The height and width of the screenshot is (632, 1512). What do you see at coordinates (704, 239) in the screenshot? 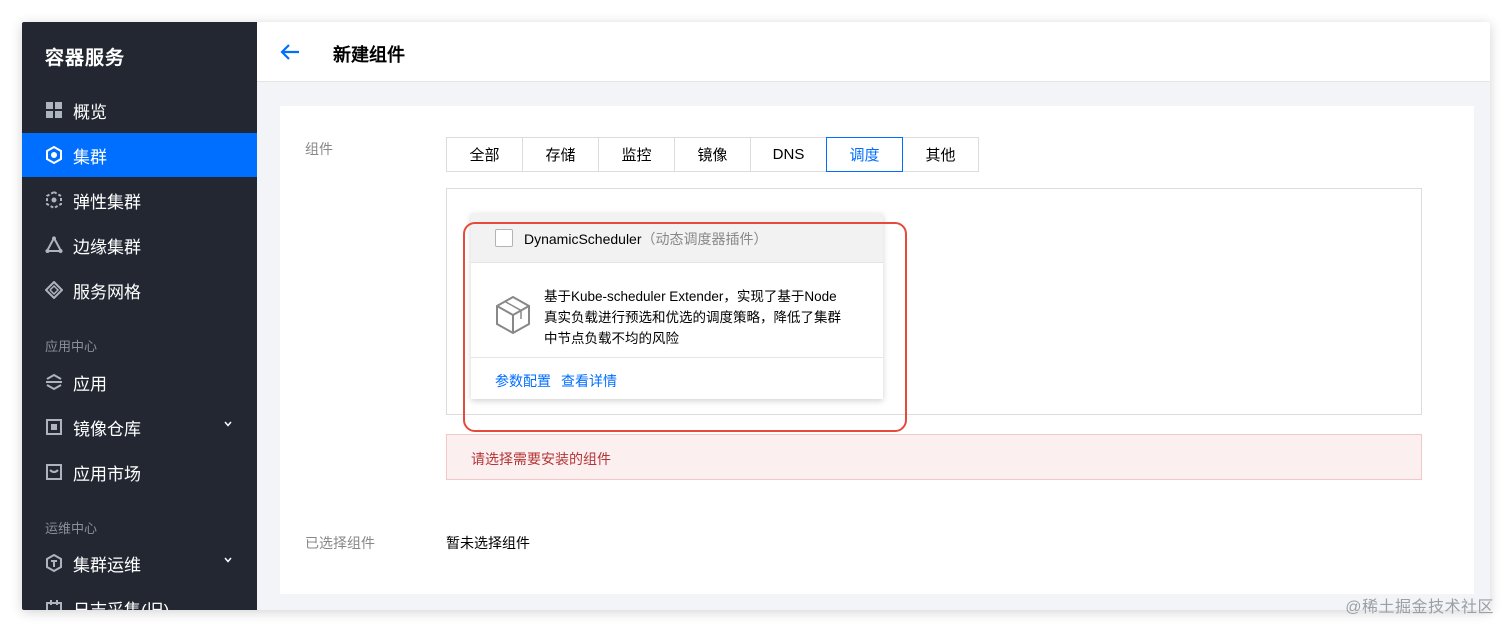
I see `component-name-sub: （动态调度器插件）` at bounding box center [704, 239].